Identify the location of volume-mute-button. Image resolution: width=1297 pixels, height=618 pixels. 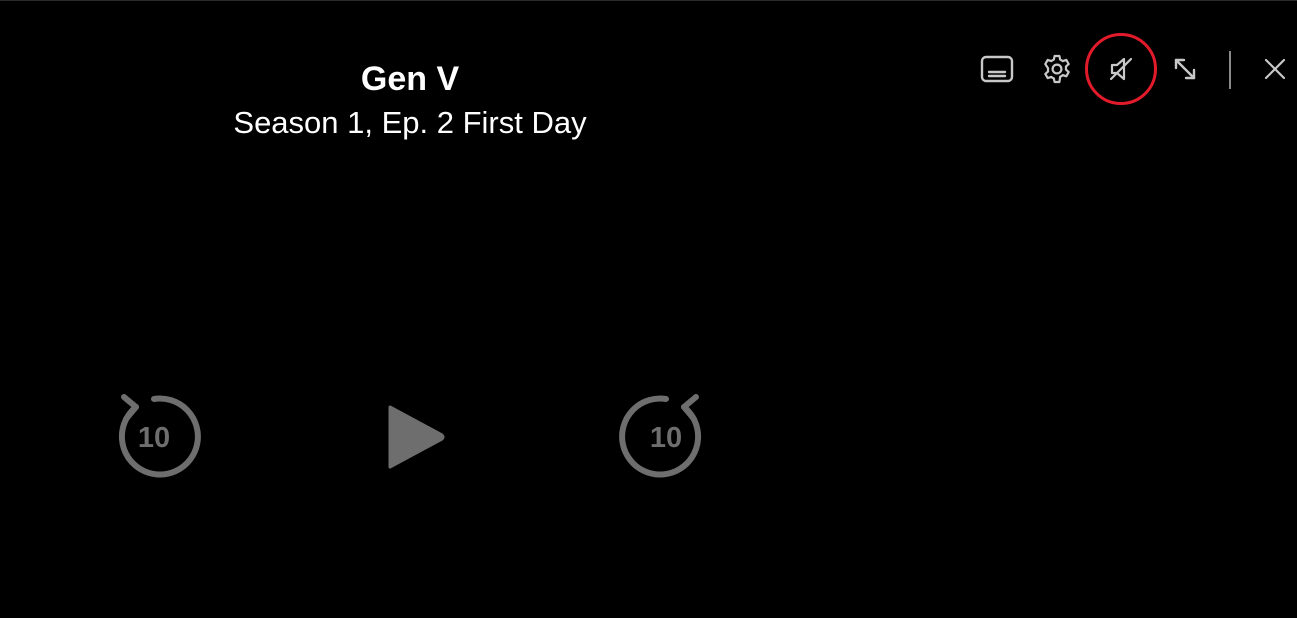
(1121, 69).